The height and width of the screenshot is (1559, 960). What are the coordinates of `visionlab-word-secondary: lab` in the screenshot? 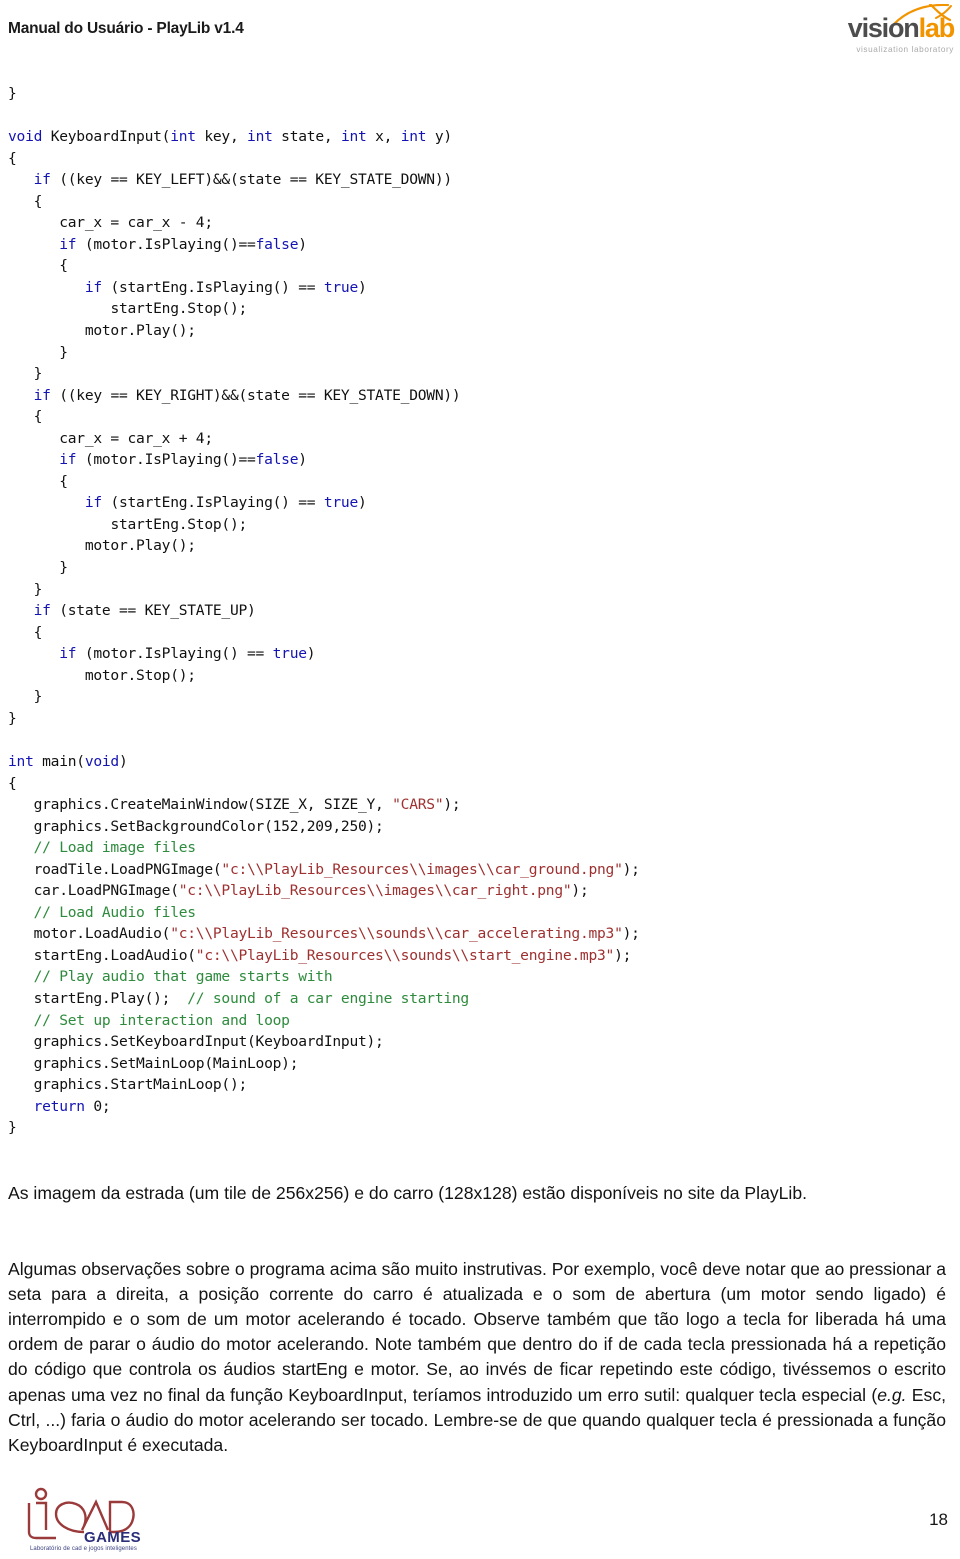 It's located at (937, 28).